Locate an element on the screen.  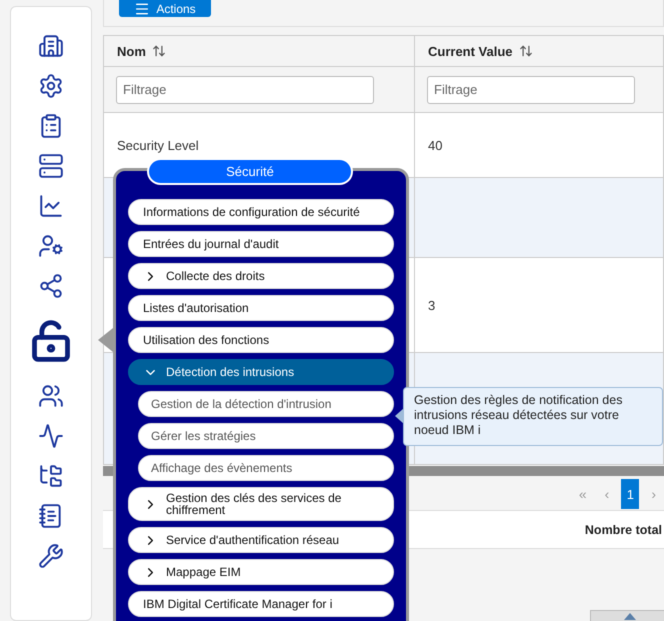
column-label: Nom is located at coordinates (131, 51).